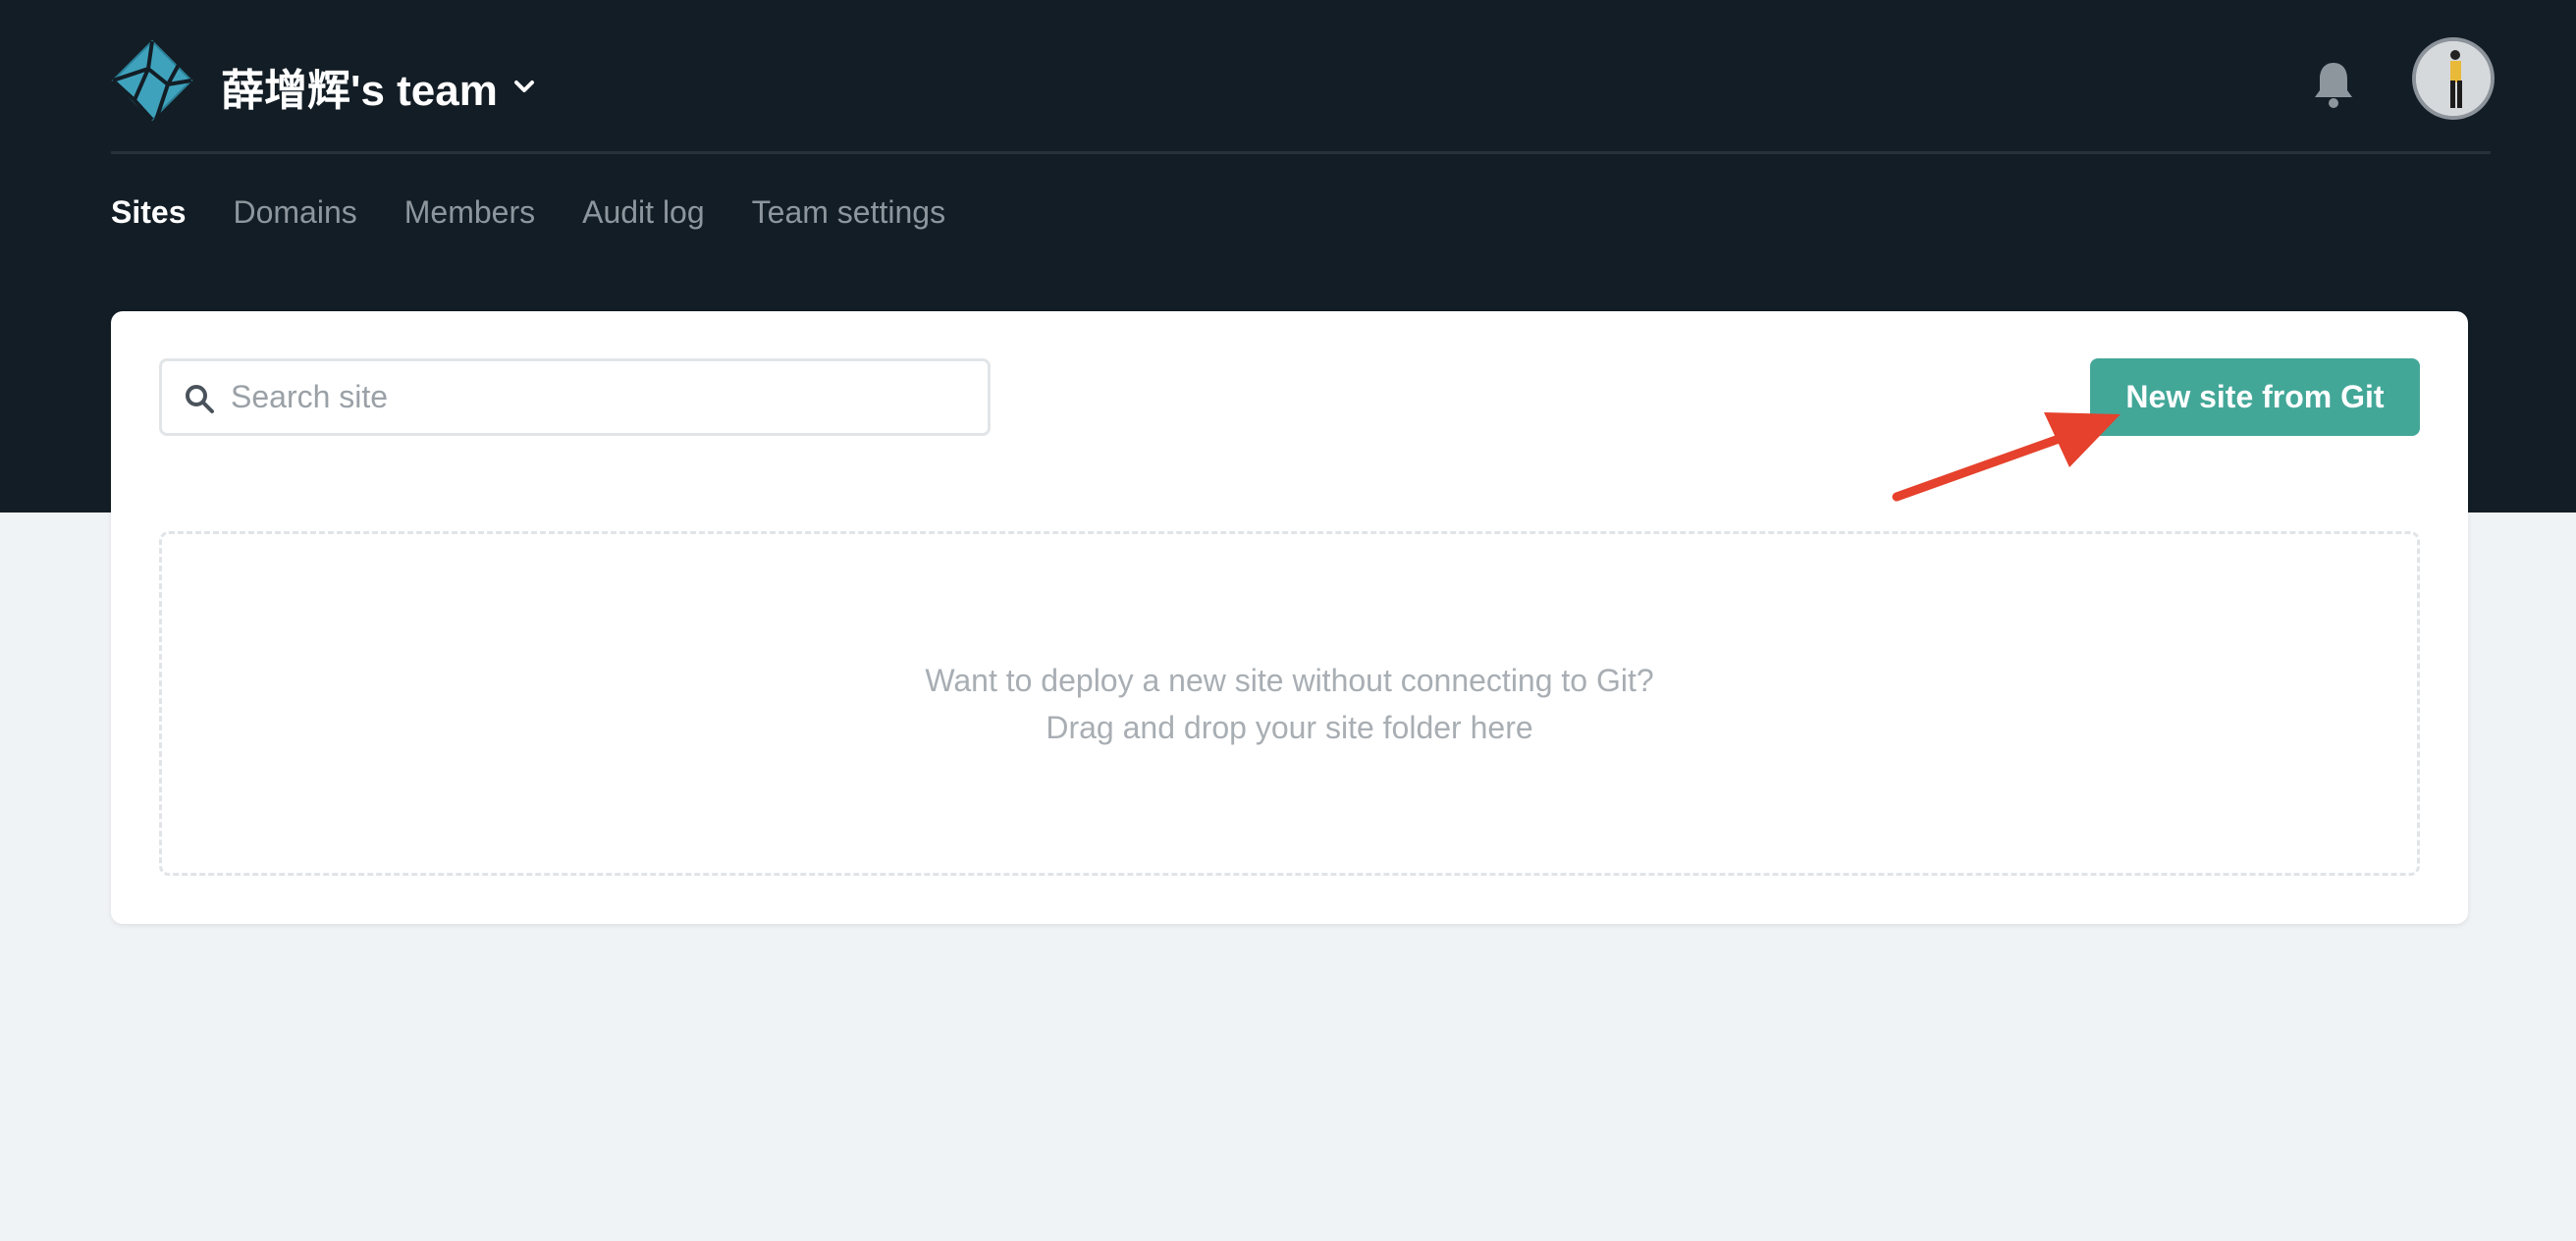 This screenshot has width=2576, height=1241. I want to click on tab-domains: Domains, so click(294, 213).